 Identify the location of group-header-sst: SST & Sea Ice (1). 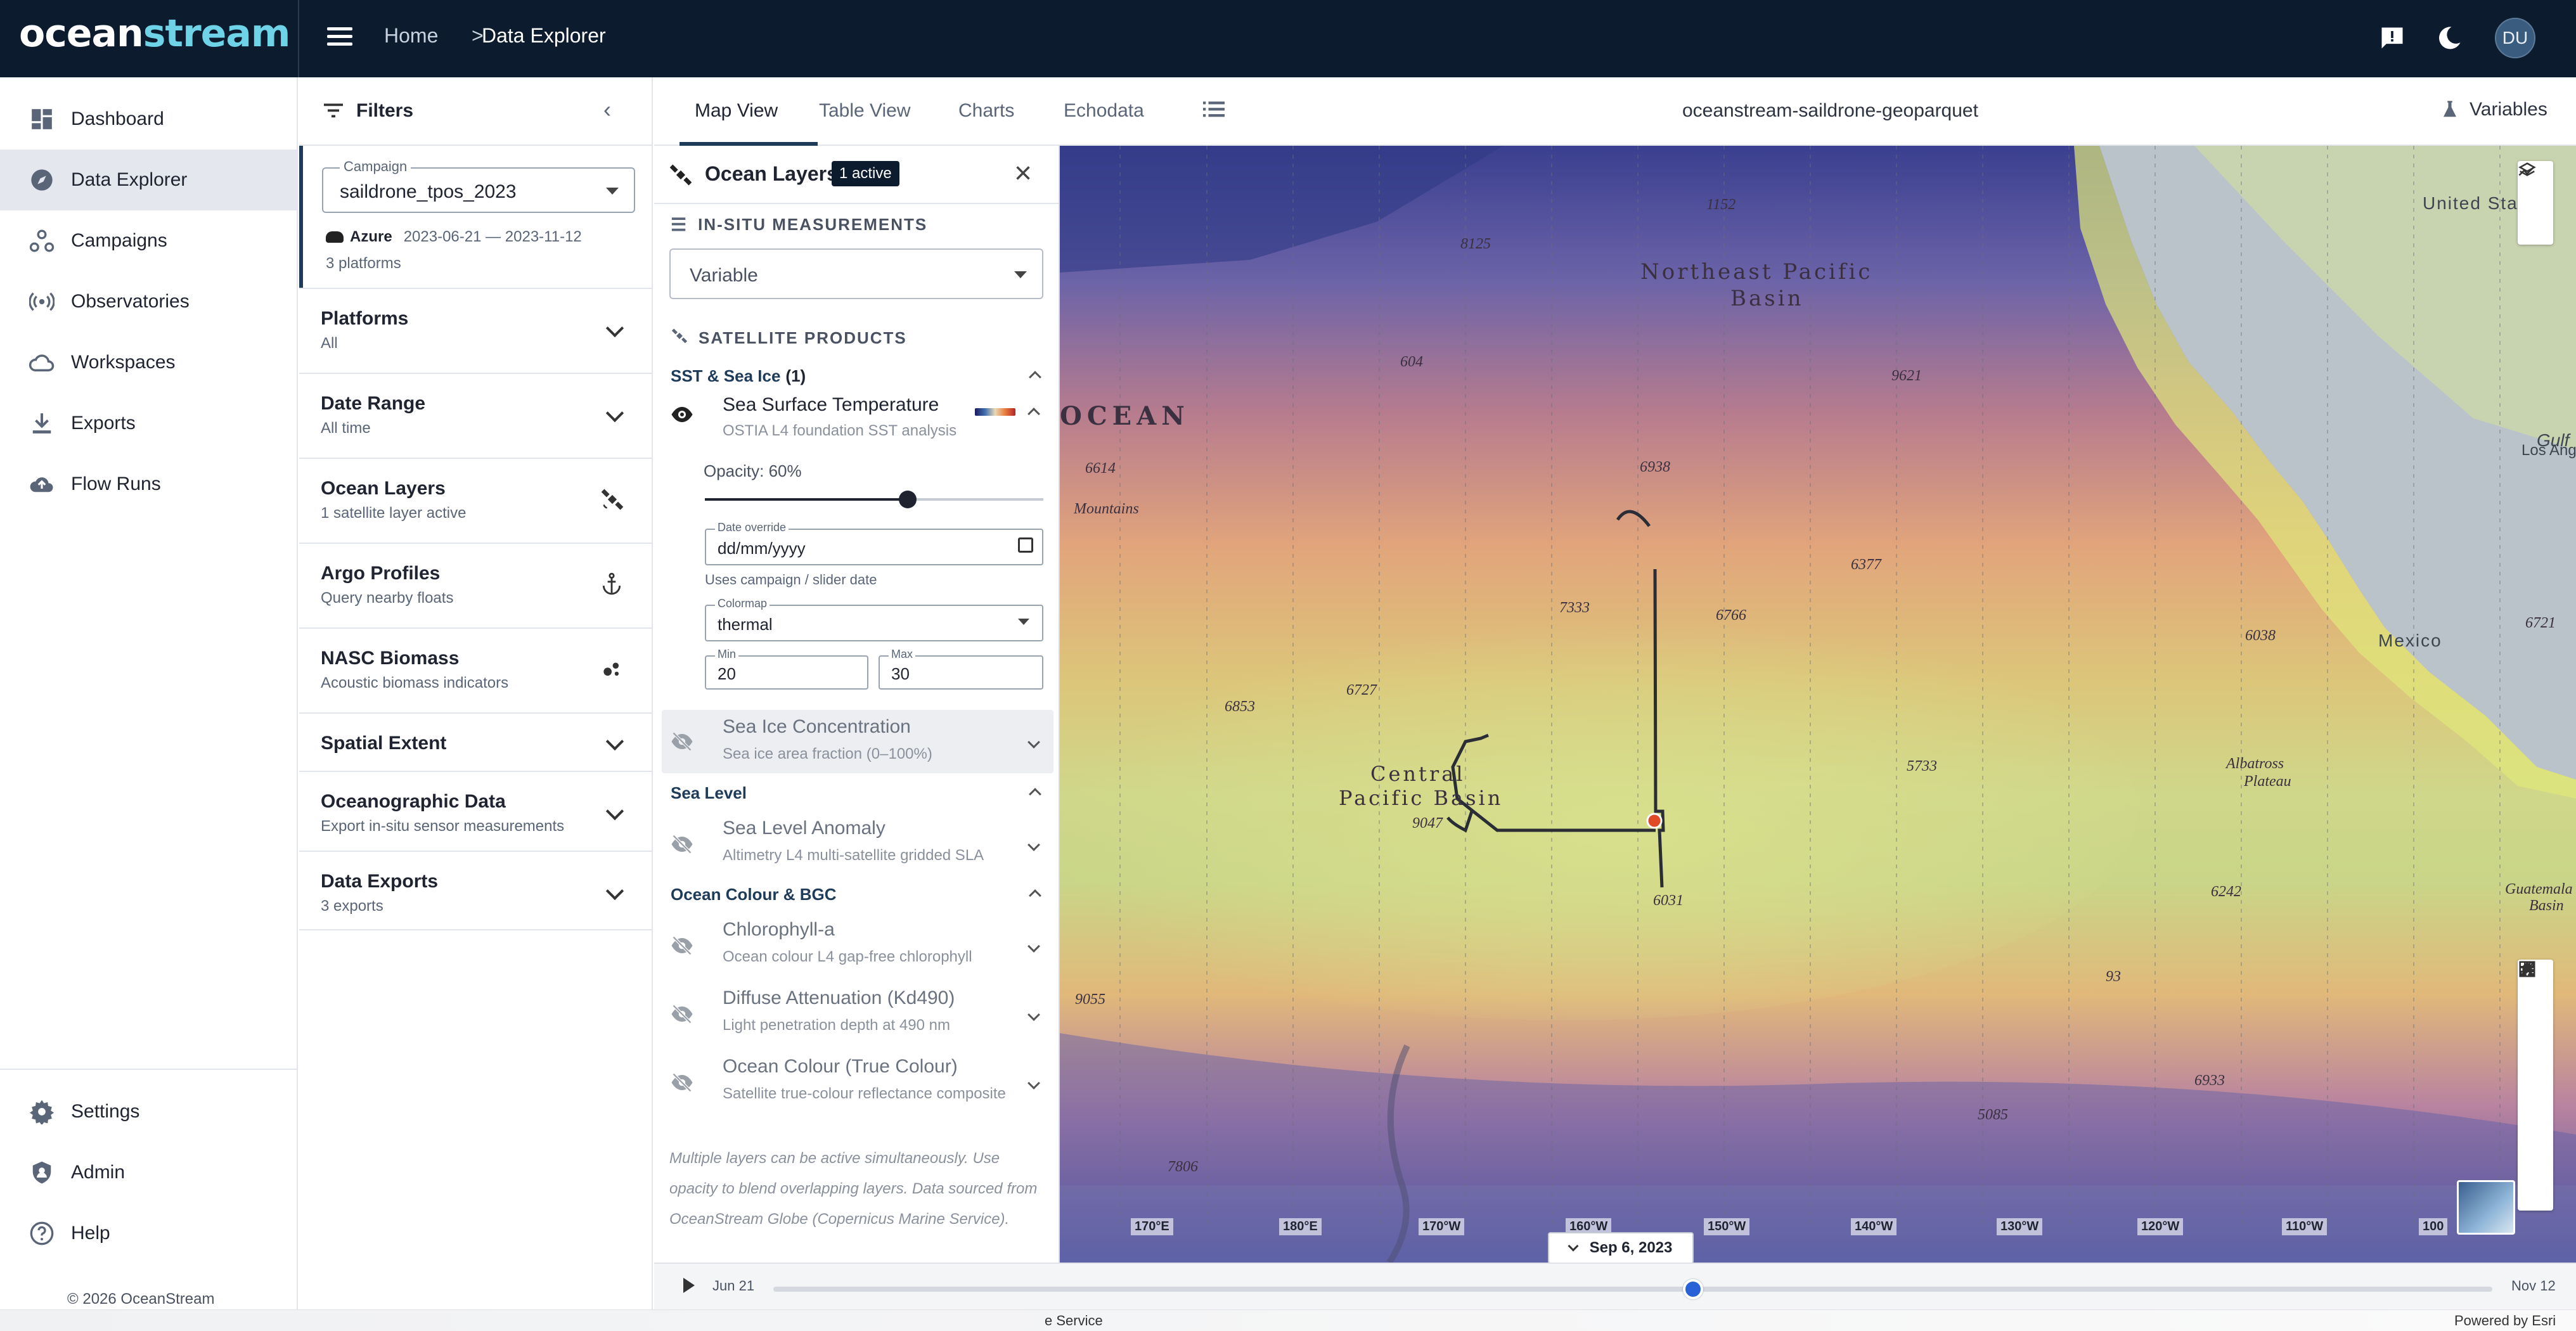
(738, 376).